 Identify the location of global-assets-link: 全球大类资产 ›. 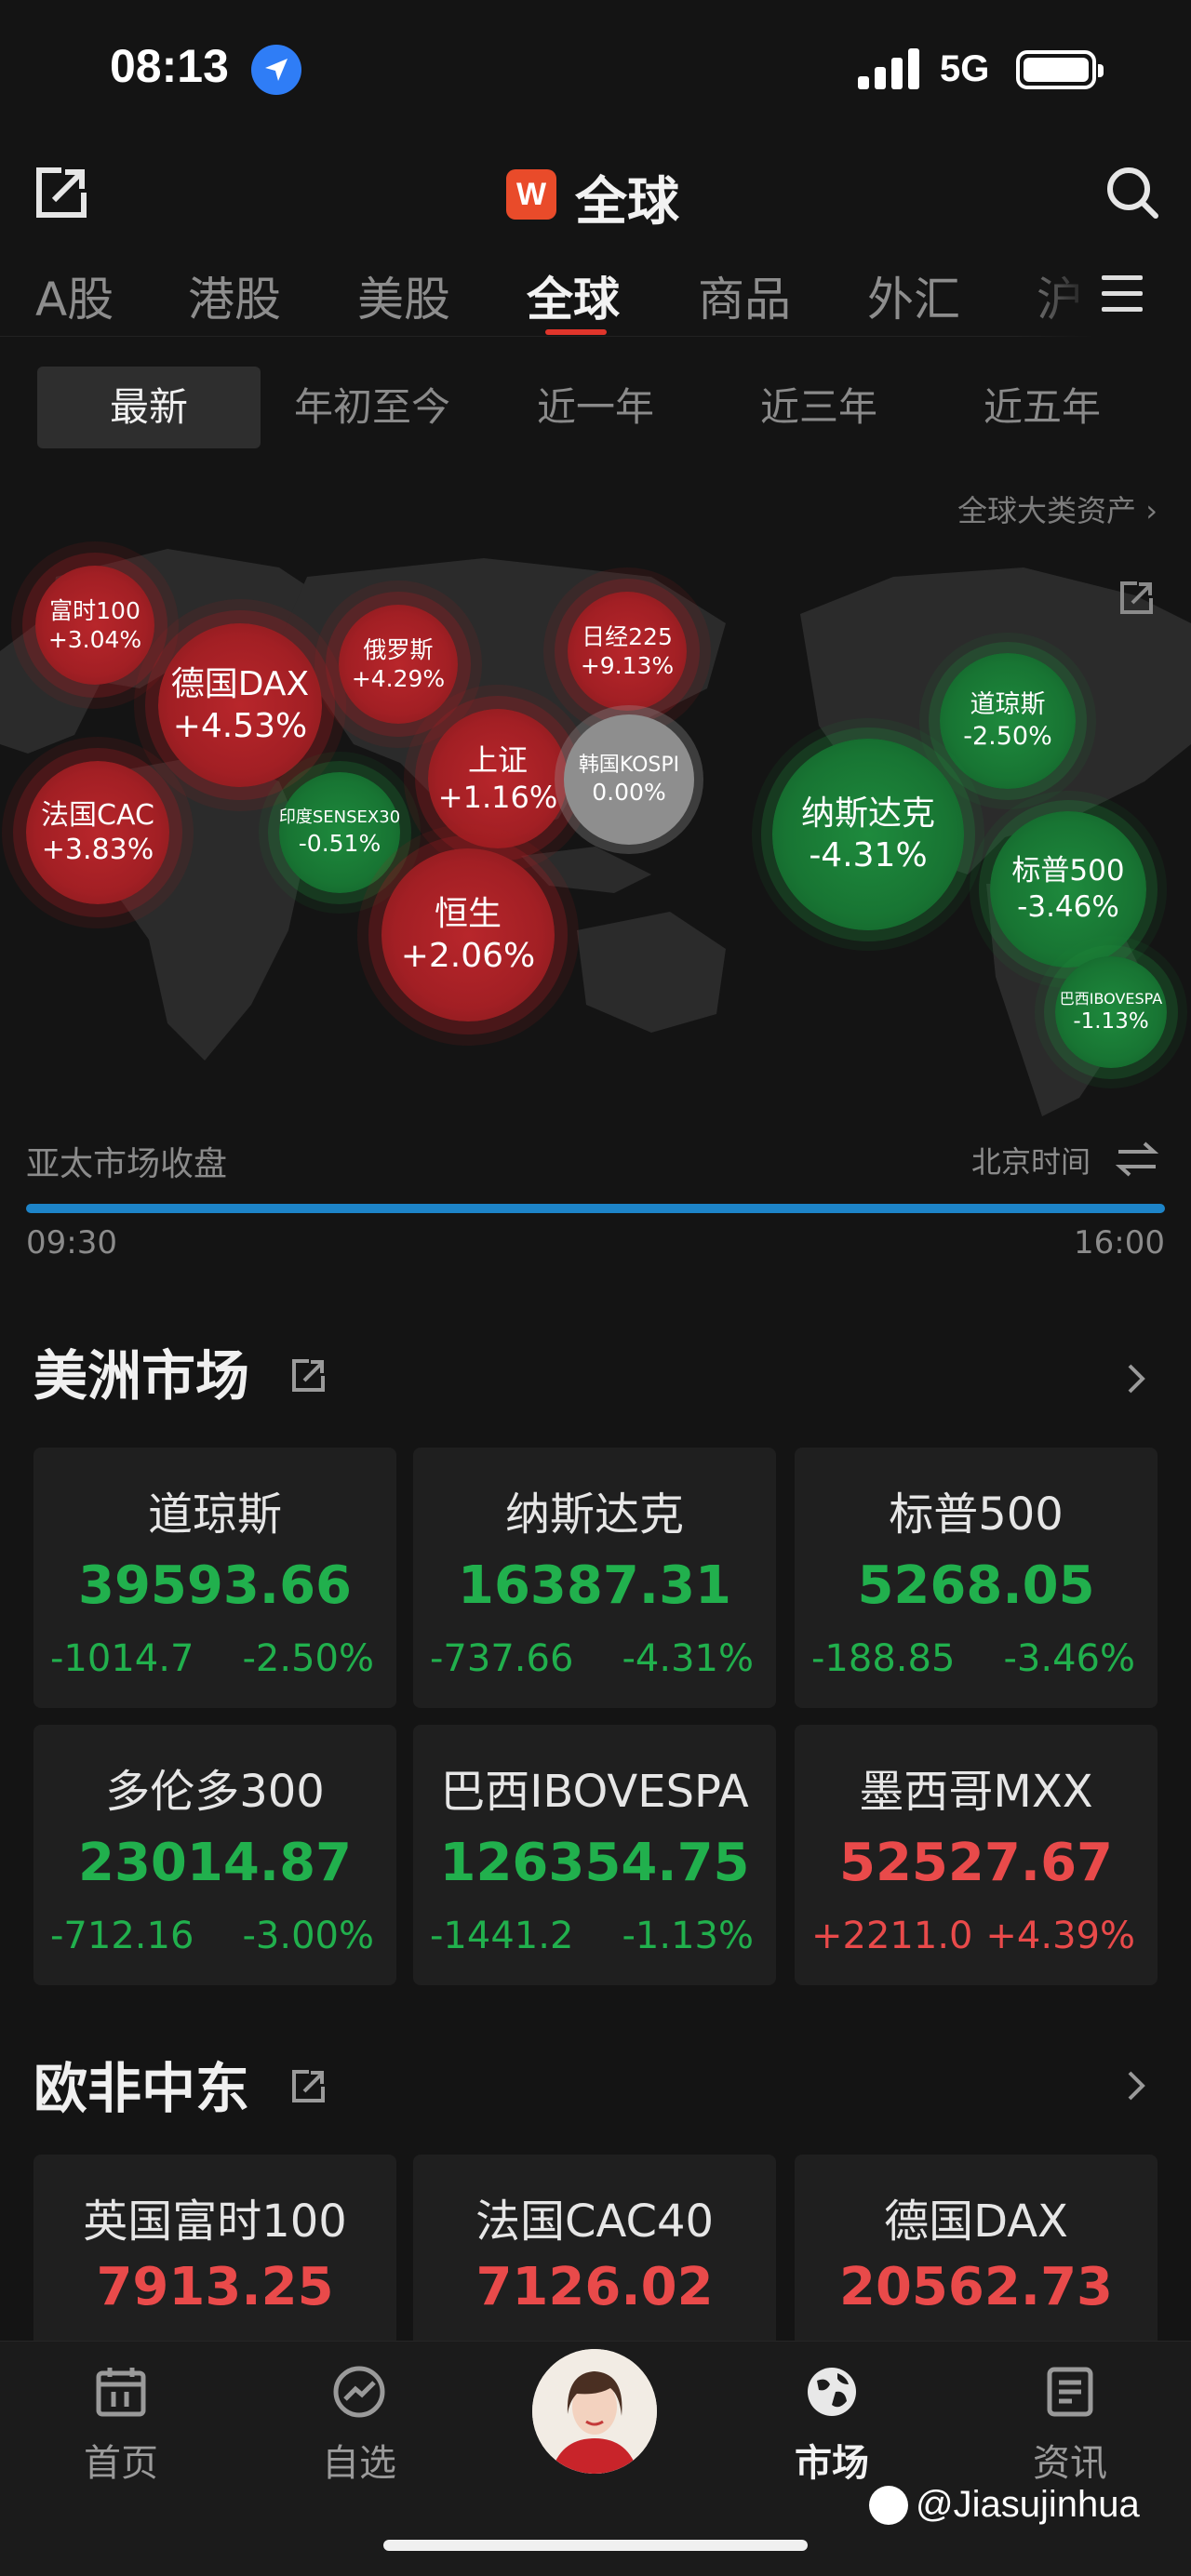
(1057, 508).